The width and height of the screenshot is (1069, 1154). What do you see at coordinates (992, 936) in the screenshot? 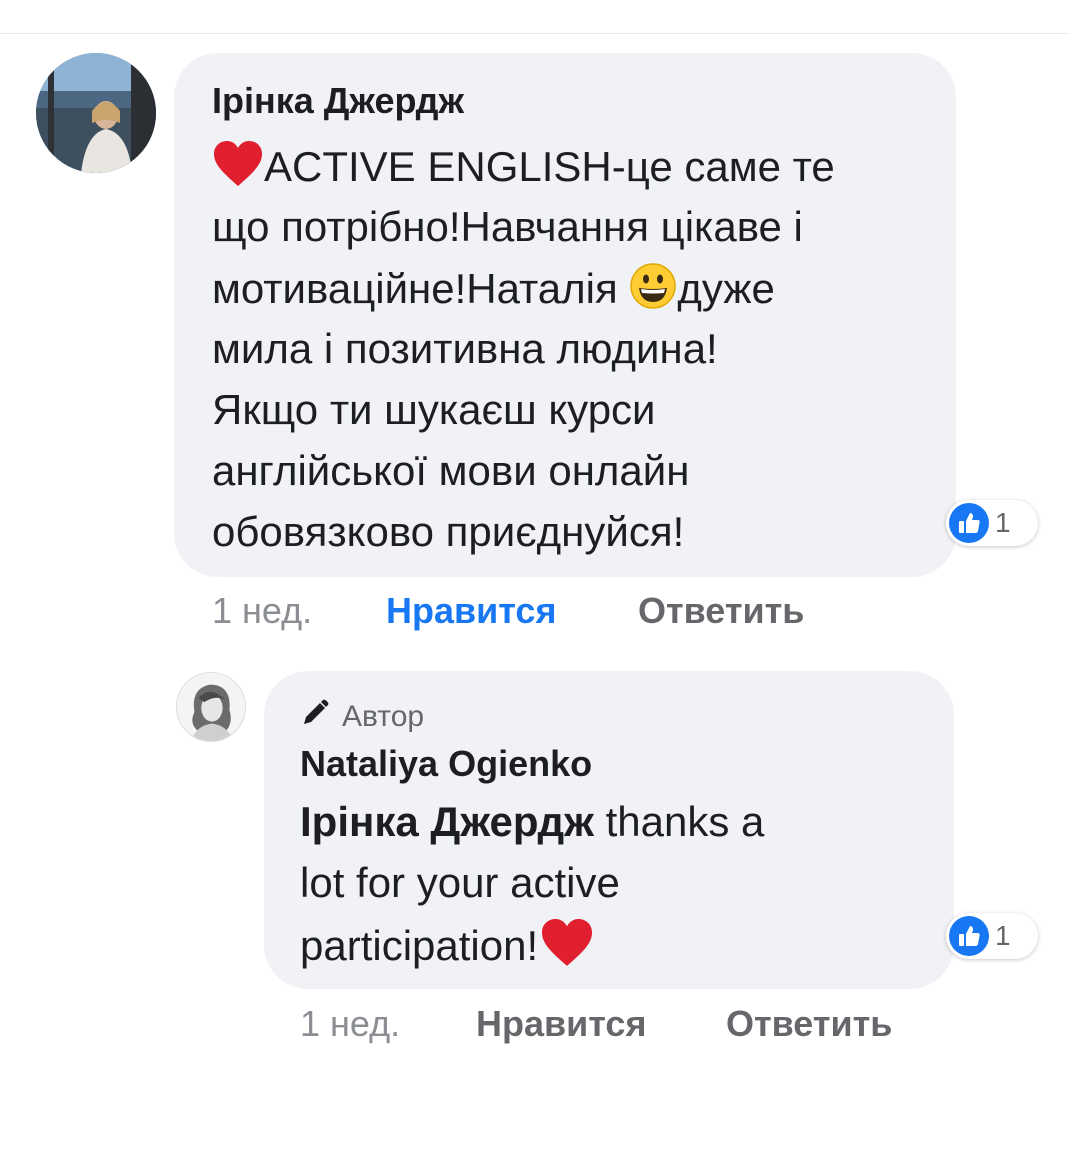
I see `reply-reaction-count: 1` at bounding box center [992, 936].